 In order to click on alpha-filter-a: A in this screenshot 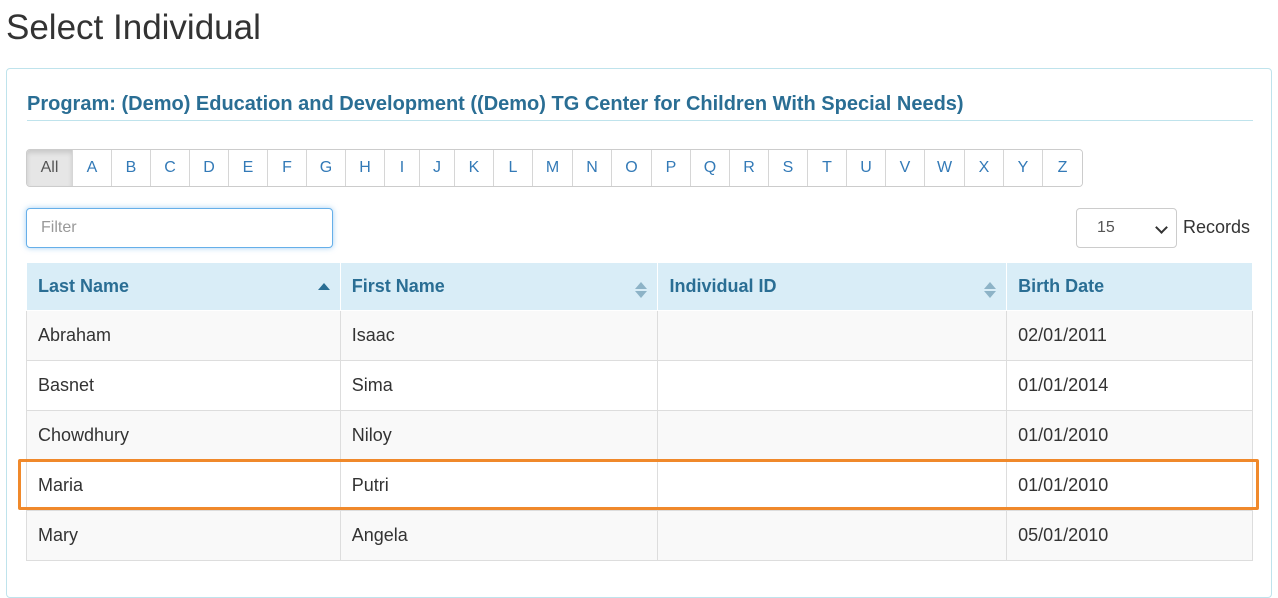, I will do `click(92, 168)`.